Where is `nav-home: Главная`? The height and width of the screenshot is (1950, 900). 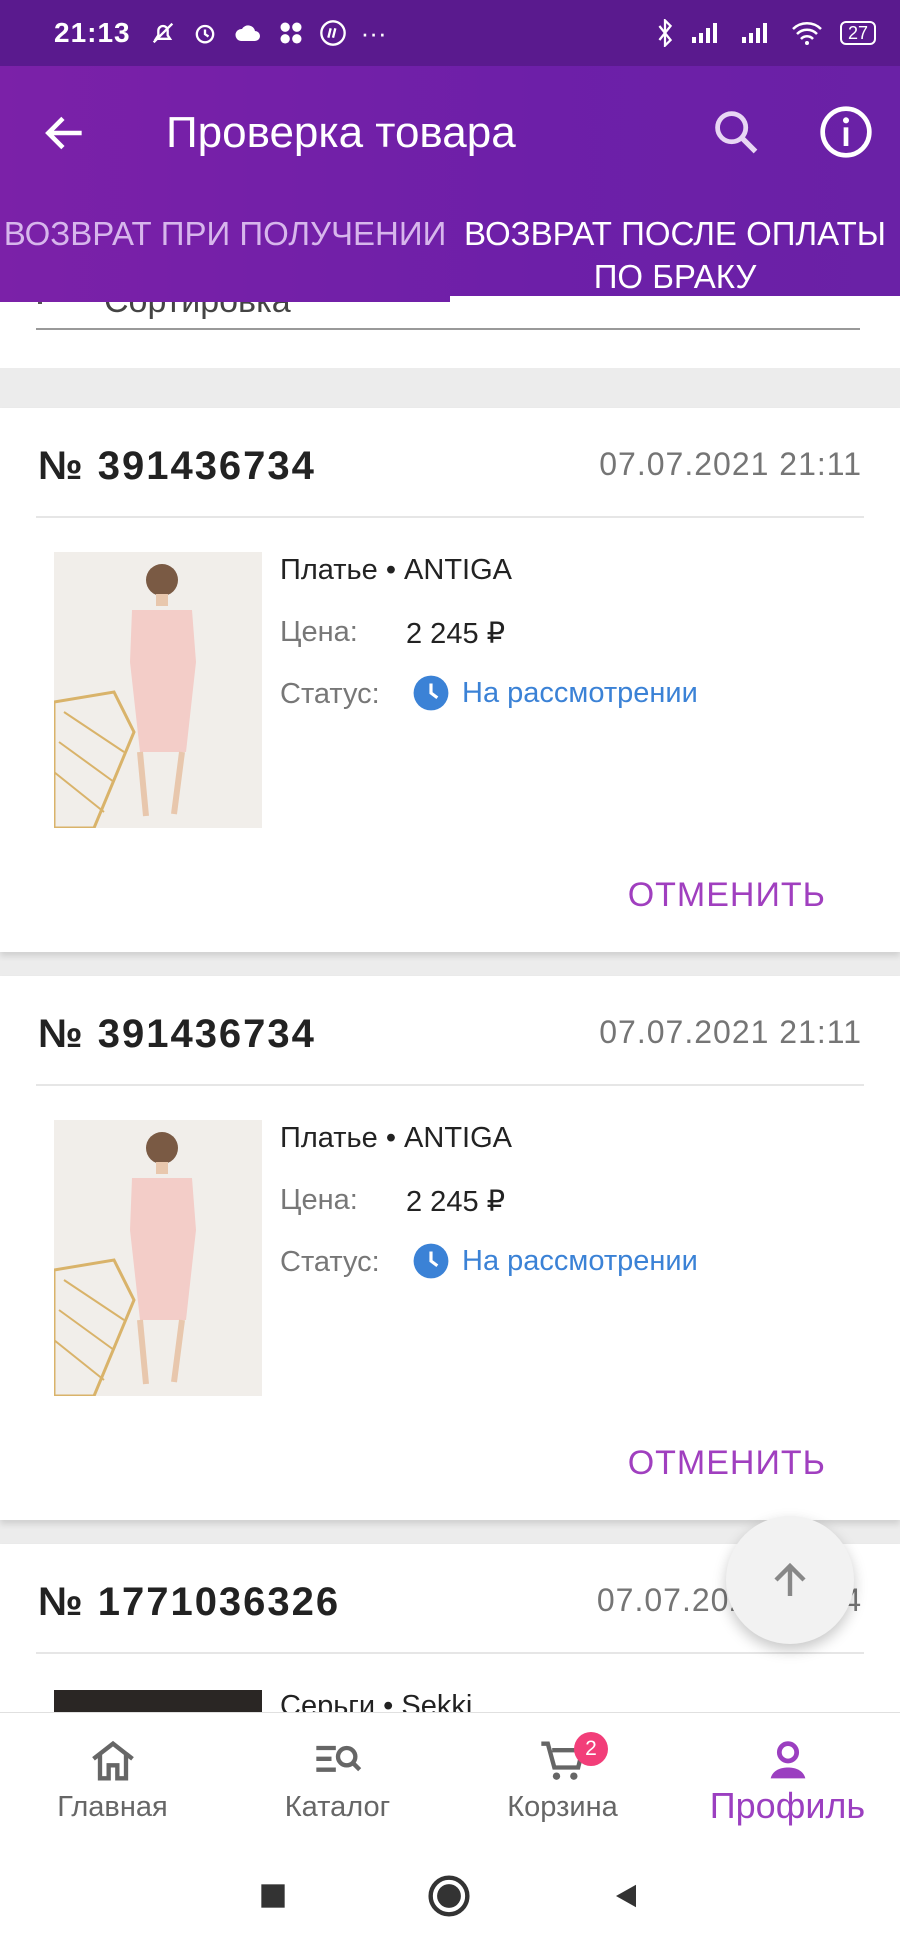 nav-home: Главная is located at coordinates (112, 1777).